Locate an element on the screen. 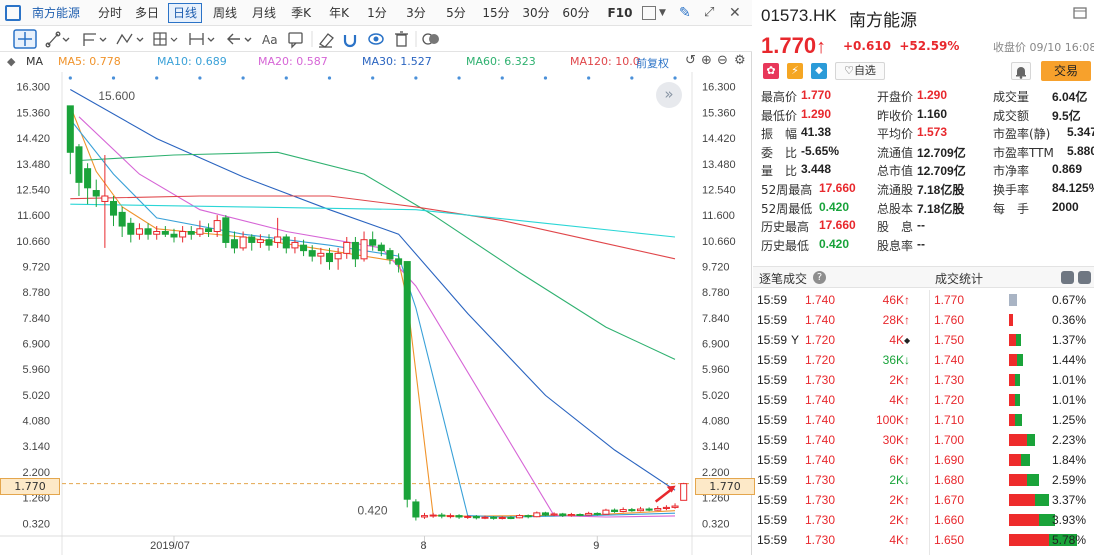 The height and width of the screenshot is (555, 1094). period-tab-10: 15分 is located at coordinates (496, 13).